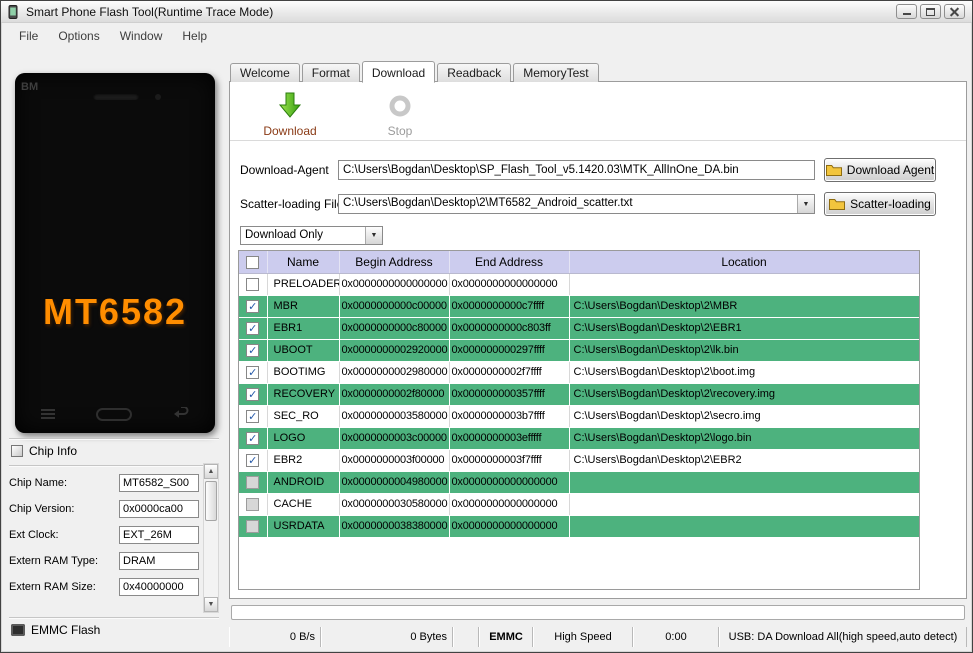 The width and height of the screenshot is (973, 653). I want to click on row-name-cell: ANDROID, so click(303, 482).